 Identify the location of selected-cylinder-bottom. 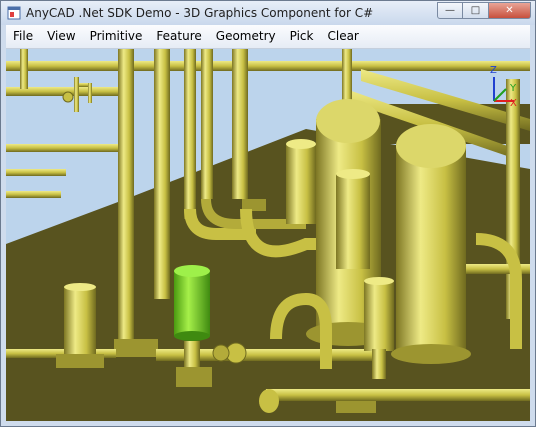
(192, 336).